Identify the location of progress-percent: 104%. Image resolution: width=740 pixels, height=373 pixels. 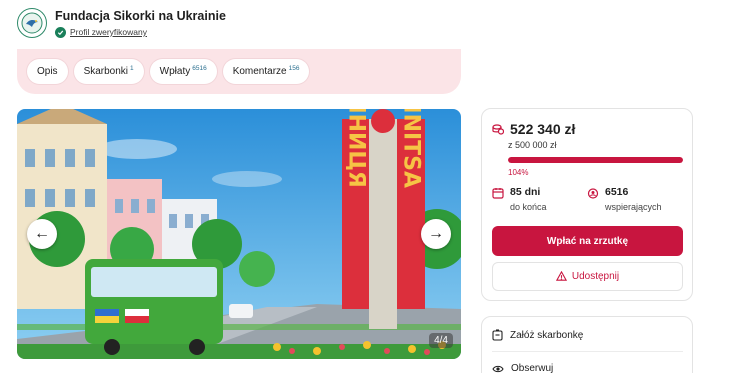
(518, 172).